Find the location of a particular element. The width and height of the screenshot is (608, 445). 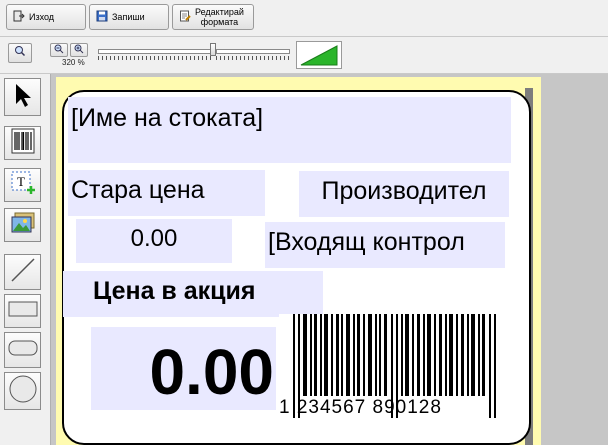

circle-icon is located at coordinates (23, 391).